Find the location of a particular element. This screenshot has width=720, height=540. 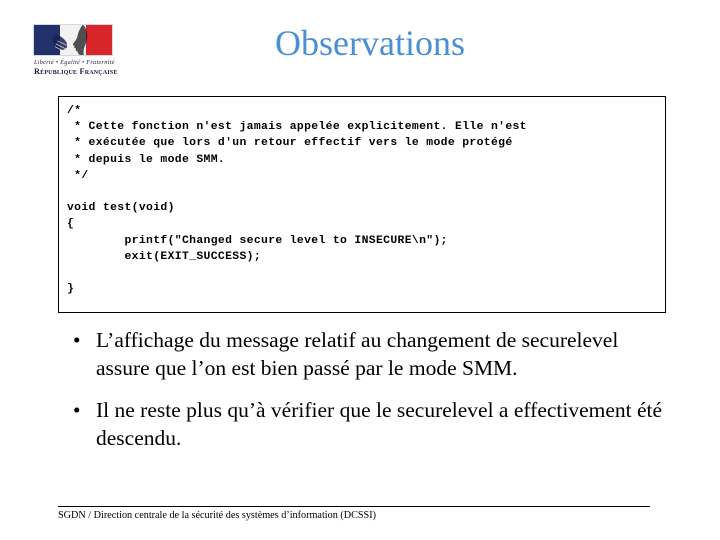

logo-motto: Liberté • Égalité • Fraternité is located at coordinates (74, 62).